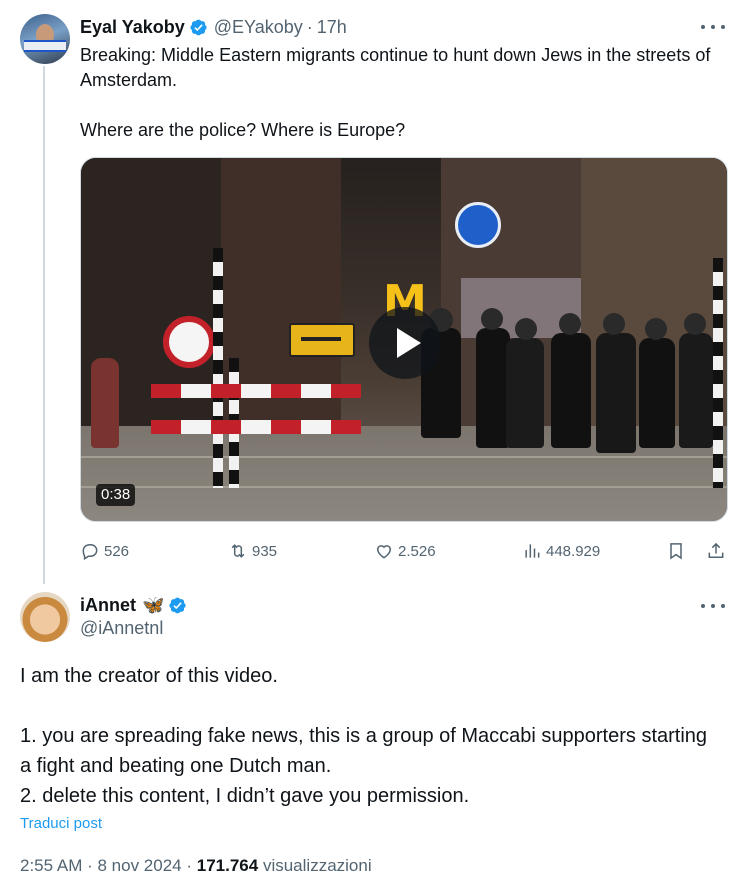 The width and height of the screenshot is (747, 892). What do you see at coordinates (238, 551) in the screenshot?
I see `repost-icon` at bounding box center [238, 551].